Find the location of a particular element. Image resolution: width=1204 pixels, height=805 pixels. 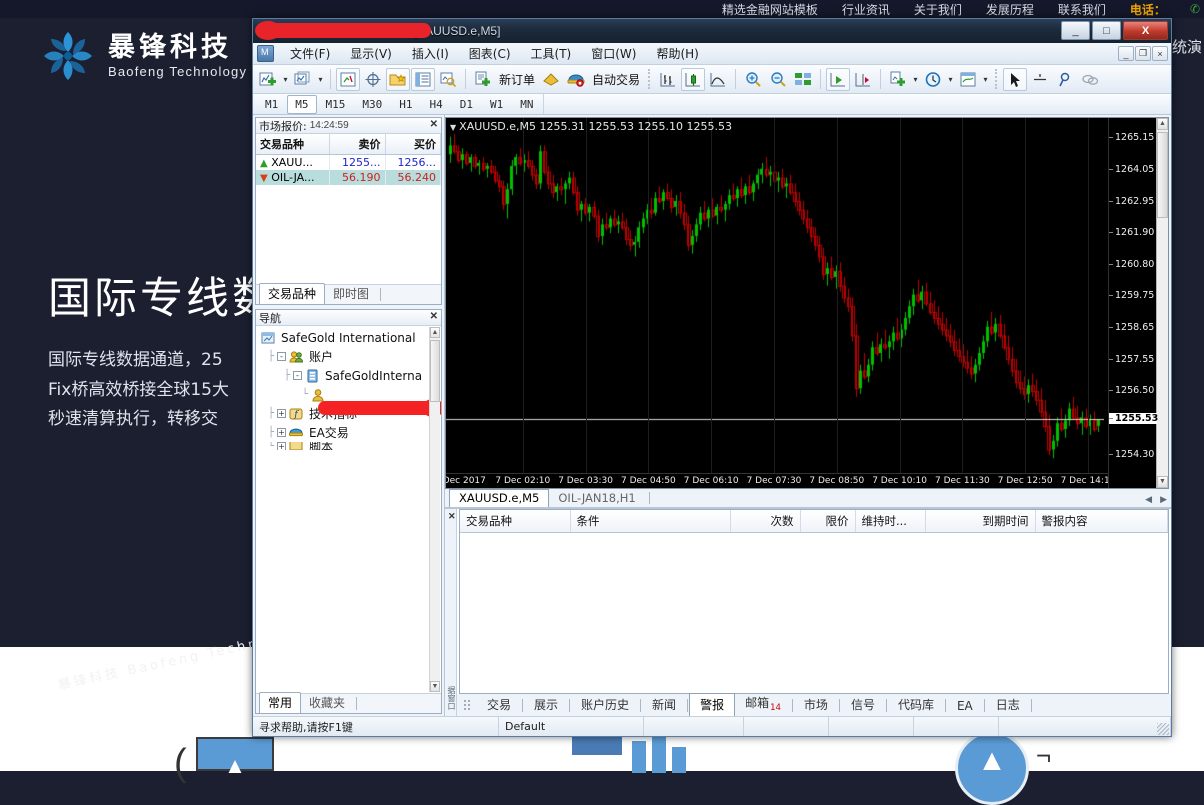

mdi-restore-button: ❐ is located at coordinates (1143, 53).